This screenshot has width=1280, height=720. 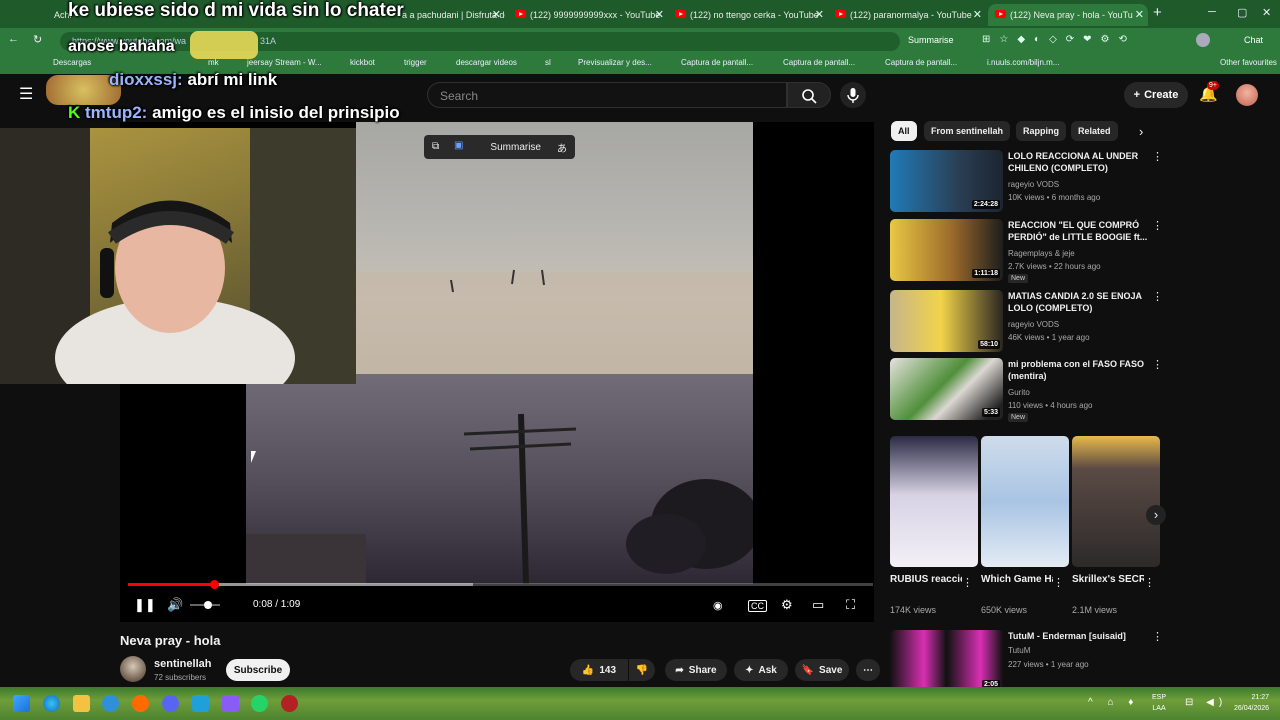 I want to click on bookmark-sl: sl, so click(x=548, y=62).